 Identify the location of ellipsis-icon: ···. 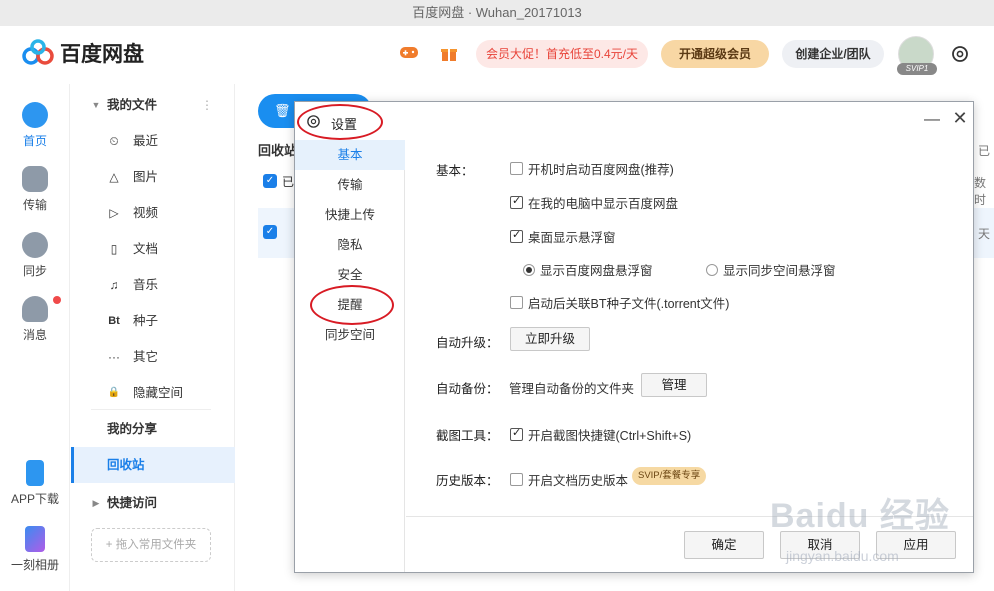
(114, 357).